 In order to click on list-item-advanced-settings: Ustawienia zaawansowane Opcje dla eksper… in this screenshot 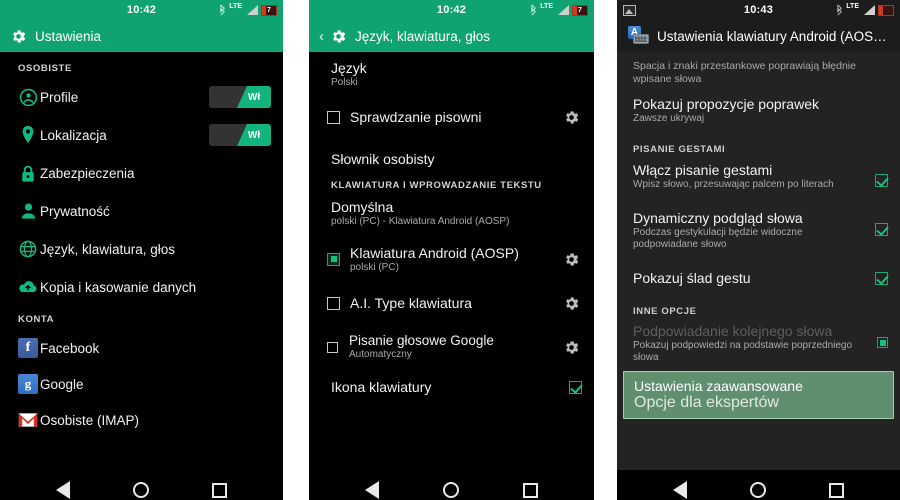, I will do `click(758, 395)`.